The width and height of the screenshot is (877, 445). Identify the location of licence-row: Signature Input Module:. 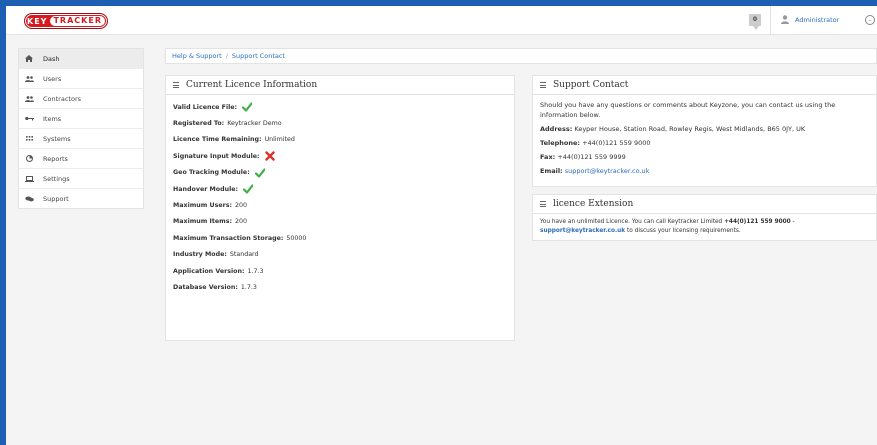
(340, 156).